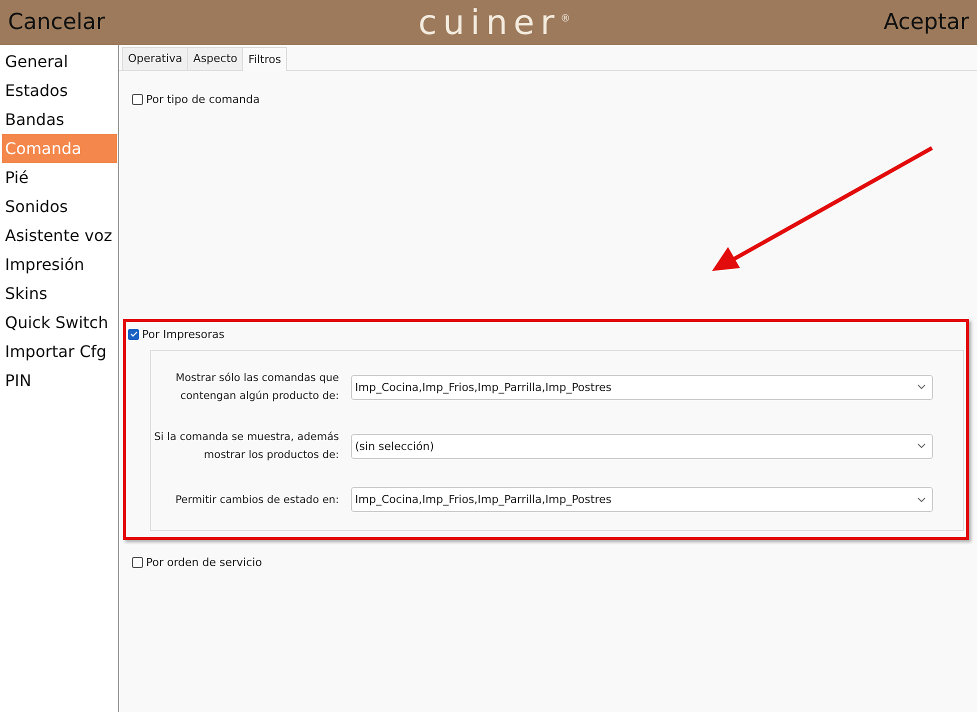 The height and width of the screenshot is (712, 977). What do you see at coordinates (59, 90) in the screenshot?
I see `sidebar-item: Estados` at bounding box center [59, 90].